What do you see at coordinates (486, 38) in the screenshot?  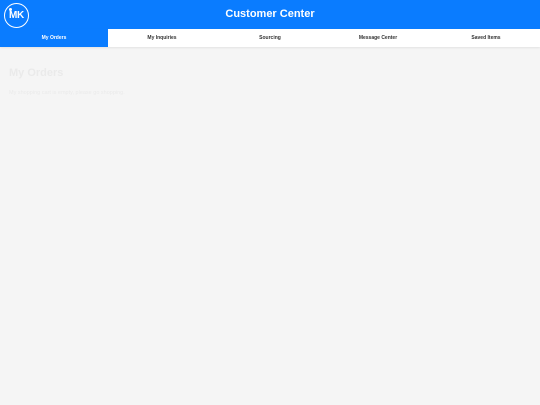 I see `tab-saved-items: Saved Items` at bounding box center [486, 38].